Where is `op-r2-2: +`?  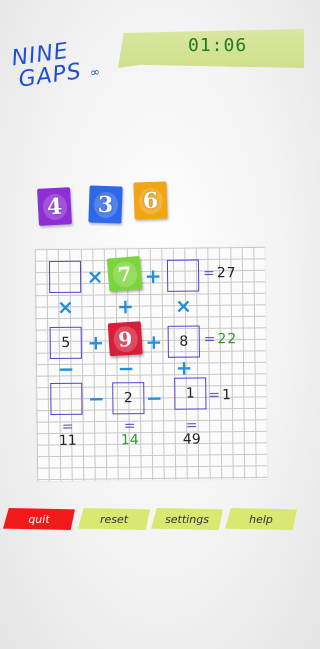 op-r2-2: + is located at coordinates (154, 342).